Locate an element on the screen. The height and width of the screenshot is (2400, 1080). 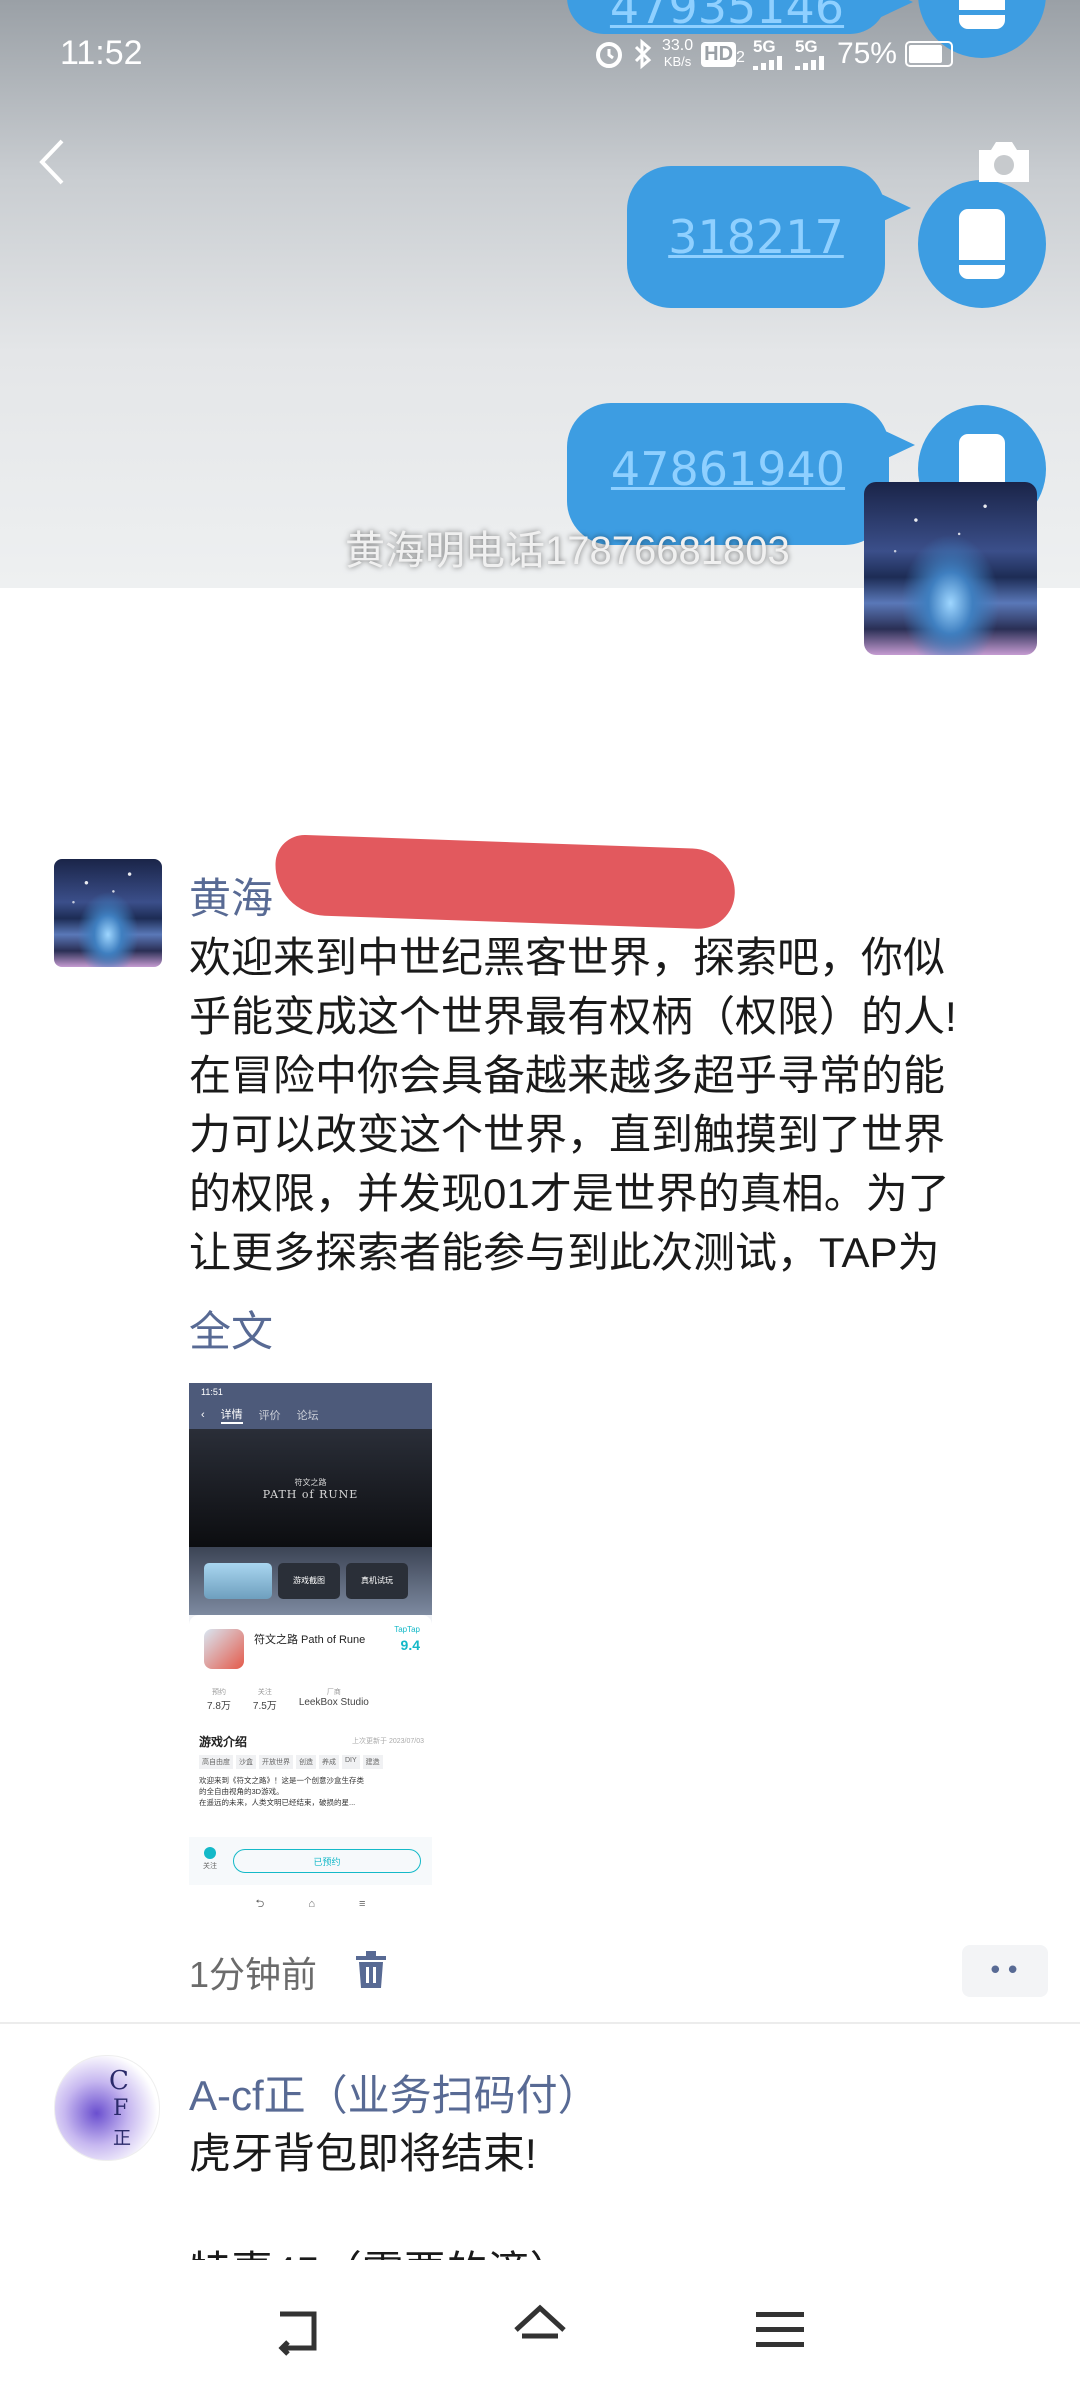
sim1-label: 5G is located at coordinates (764, 46).